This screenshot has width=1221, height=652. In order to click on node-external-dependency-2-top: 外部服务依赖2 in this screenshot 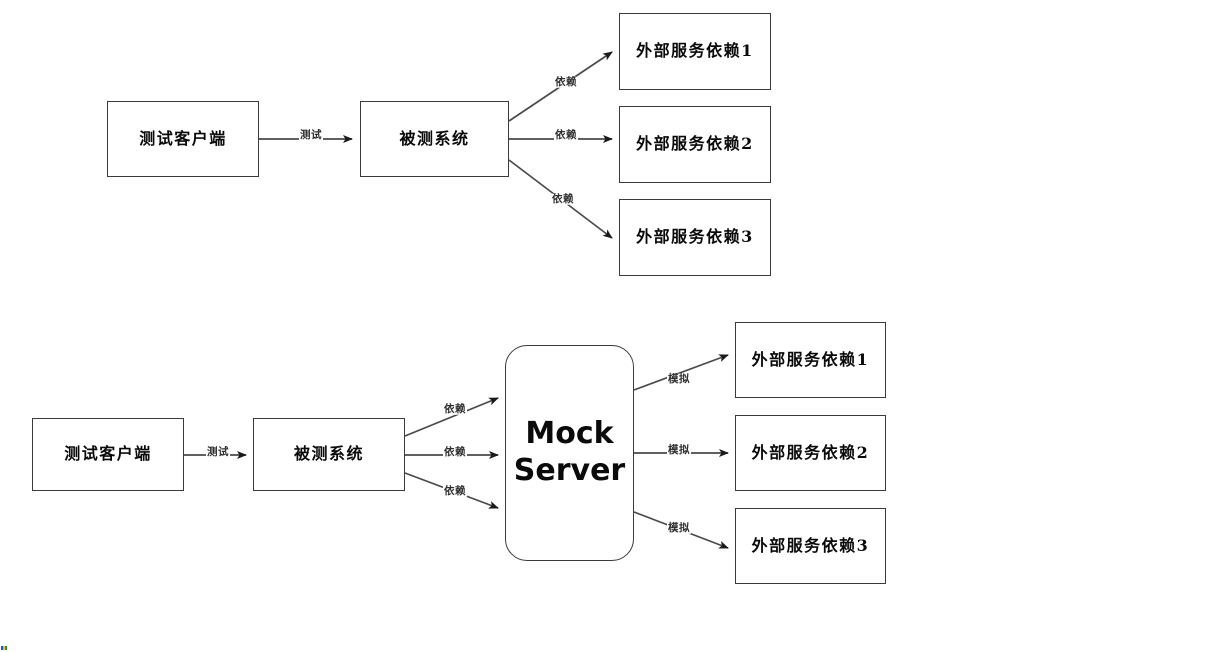, I will do `click(695, 144)`.